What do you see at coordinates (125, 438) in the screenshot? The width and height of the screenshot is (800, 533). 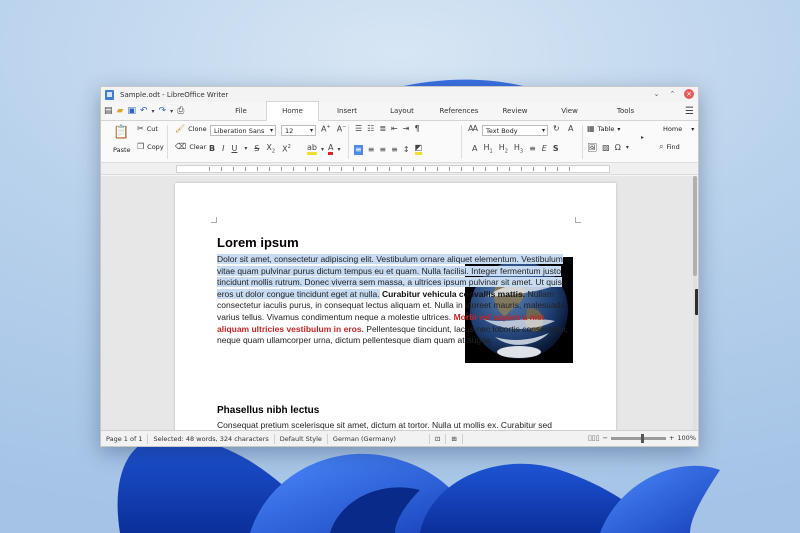 I see `page-count: Page 1 of 1` at bounding box center [125, 438].